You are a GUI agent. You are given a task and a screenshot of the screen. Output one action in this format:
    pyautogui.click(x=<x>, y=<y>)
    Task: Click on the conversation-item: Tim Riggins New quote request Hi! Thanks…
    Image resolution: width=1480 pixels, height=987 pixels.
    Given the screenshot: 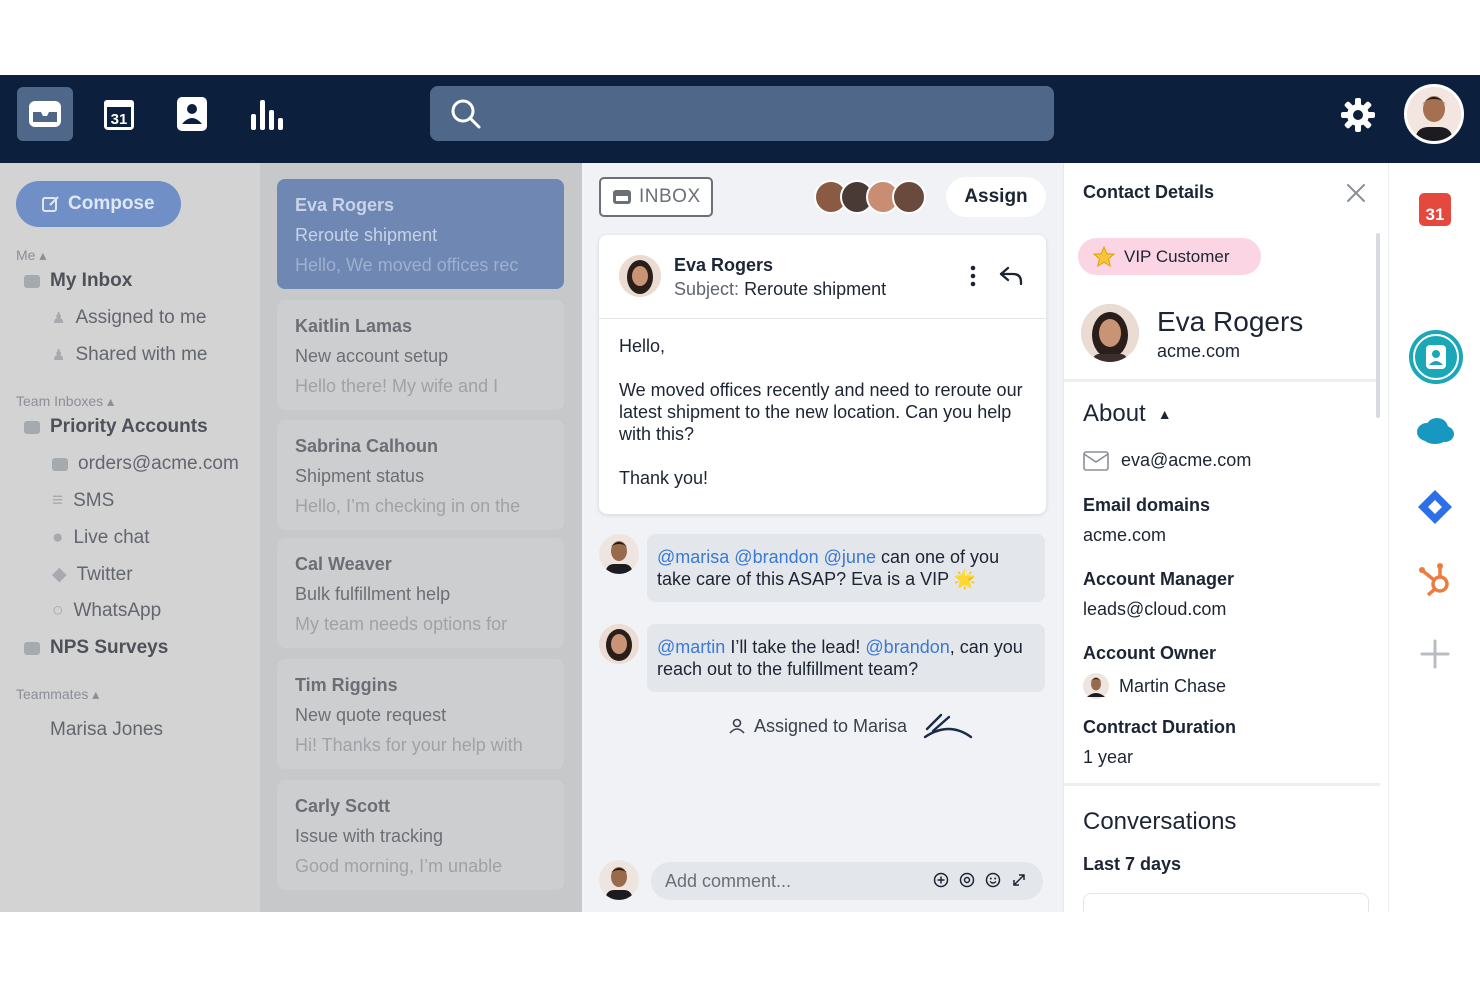 What is the action you would take?
    pyautogui.click(x=420, y=714)
    